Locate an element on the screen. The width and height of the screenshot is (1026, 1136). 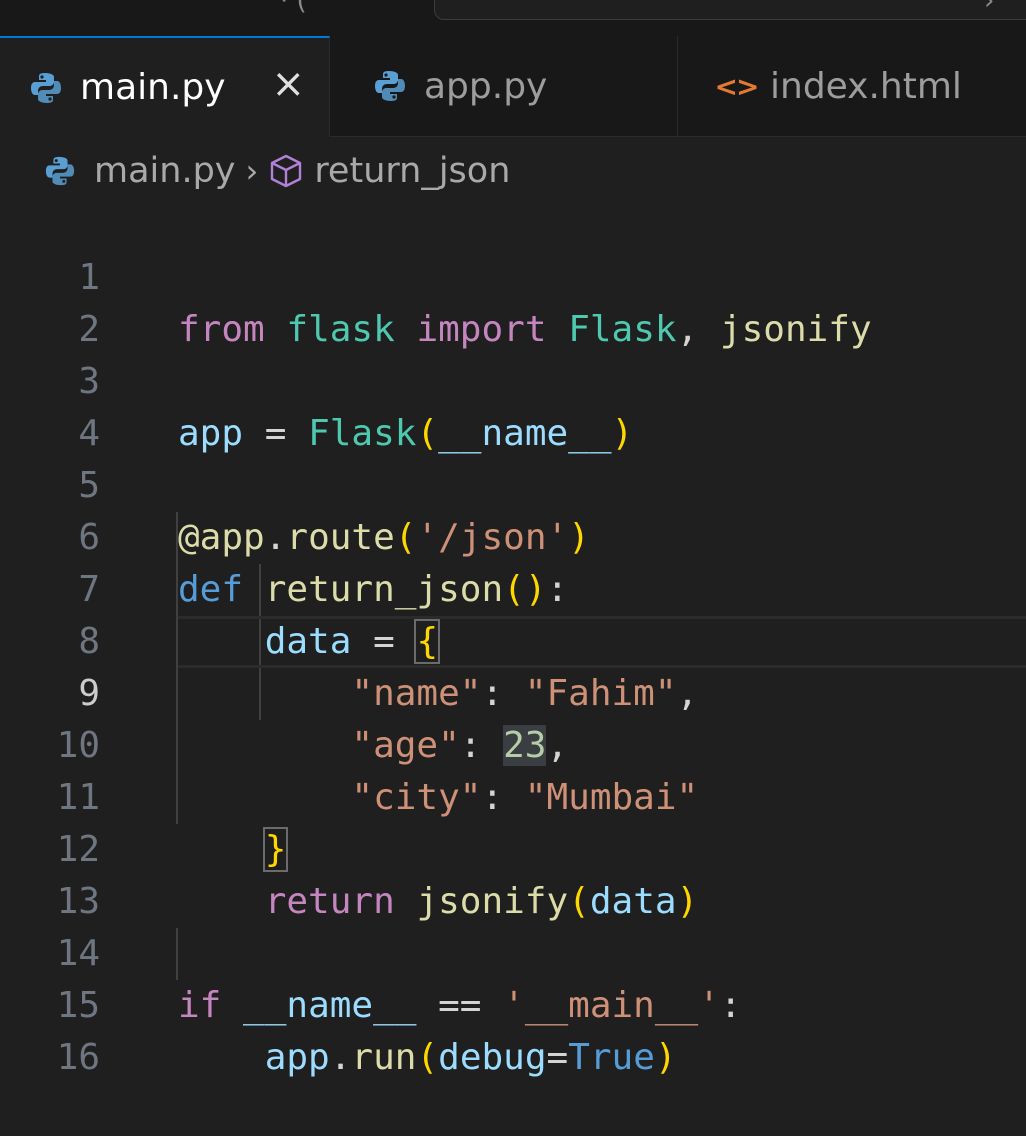
code-line: 13 is located at coordinates (513, 873).